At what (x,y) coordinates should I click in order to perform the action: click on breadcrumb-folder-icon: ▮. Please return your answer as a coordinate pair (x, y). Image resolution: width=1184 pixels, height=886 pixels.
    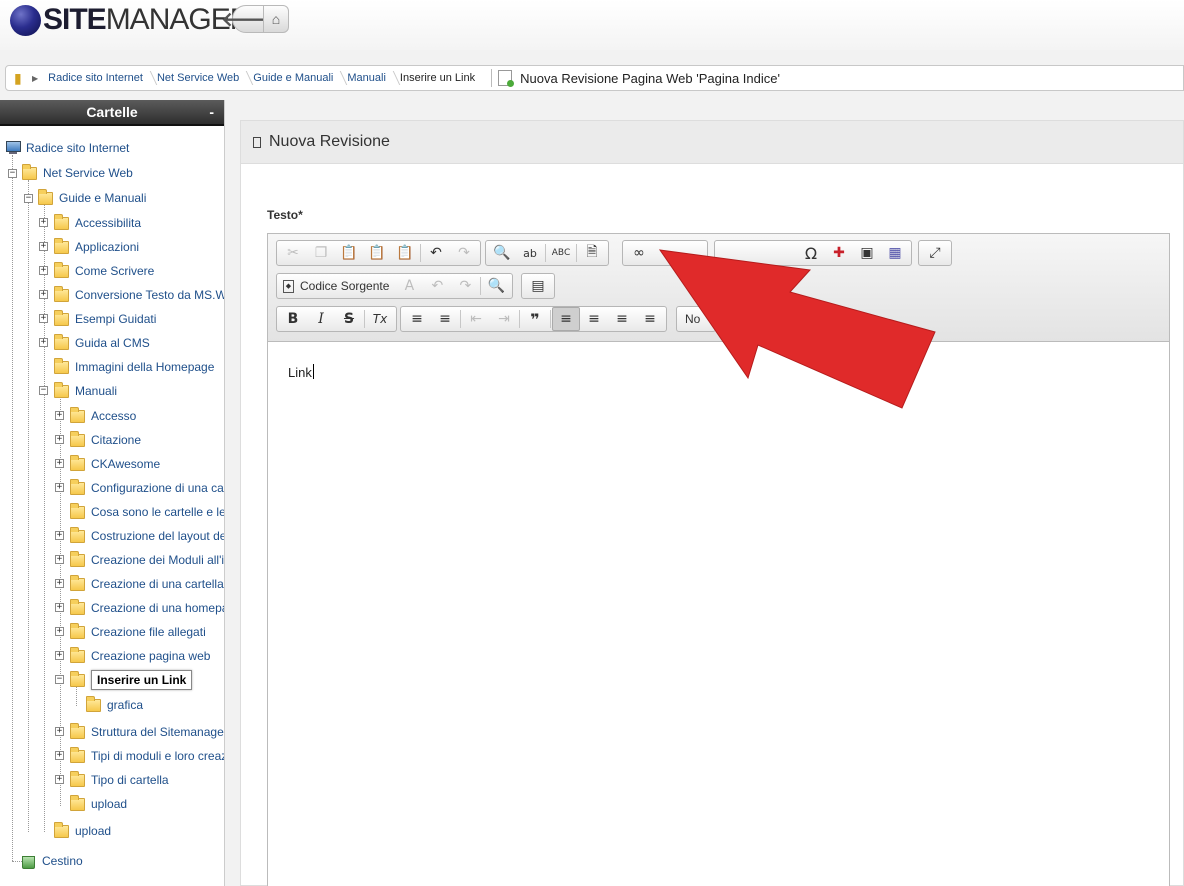
    Looking at the image, I should click on (23, 78).